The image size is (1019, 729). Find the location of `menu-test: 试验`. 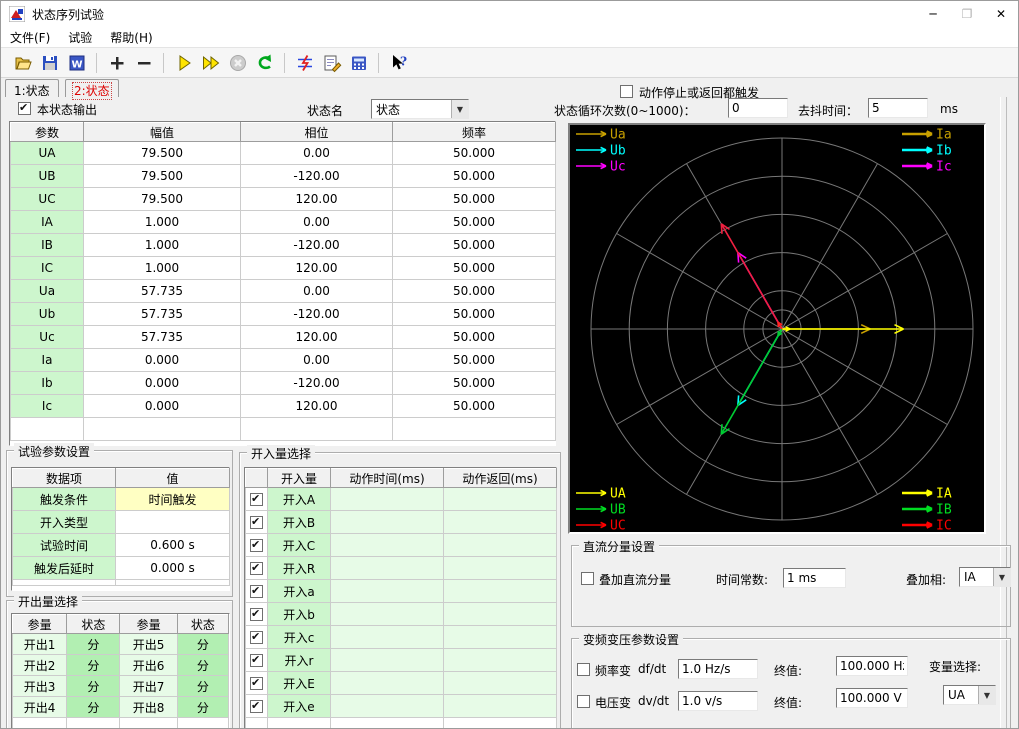

menu-test: 试验 is located at coordinates (80, 37).